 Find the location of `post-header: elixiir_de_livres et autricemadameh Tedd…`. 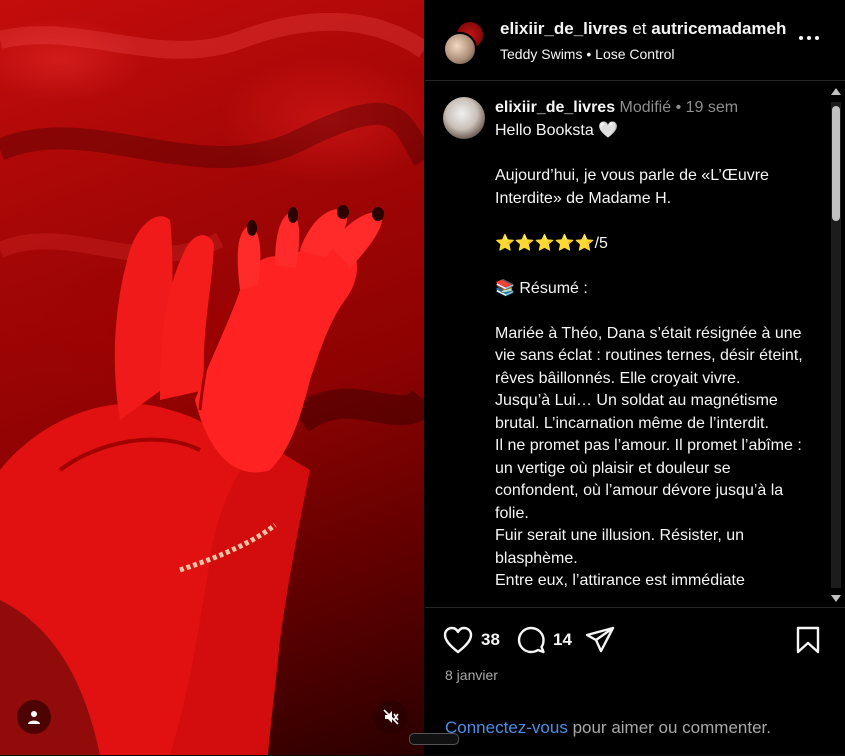

post-header: elixiir_de_livres et autricemadameh Tedd… is located at coordinates (635, 40).